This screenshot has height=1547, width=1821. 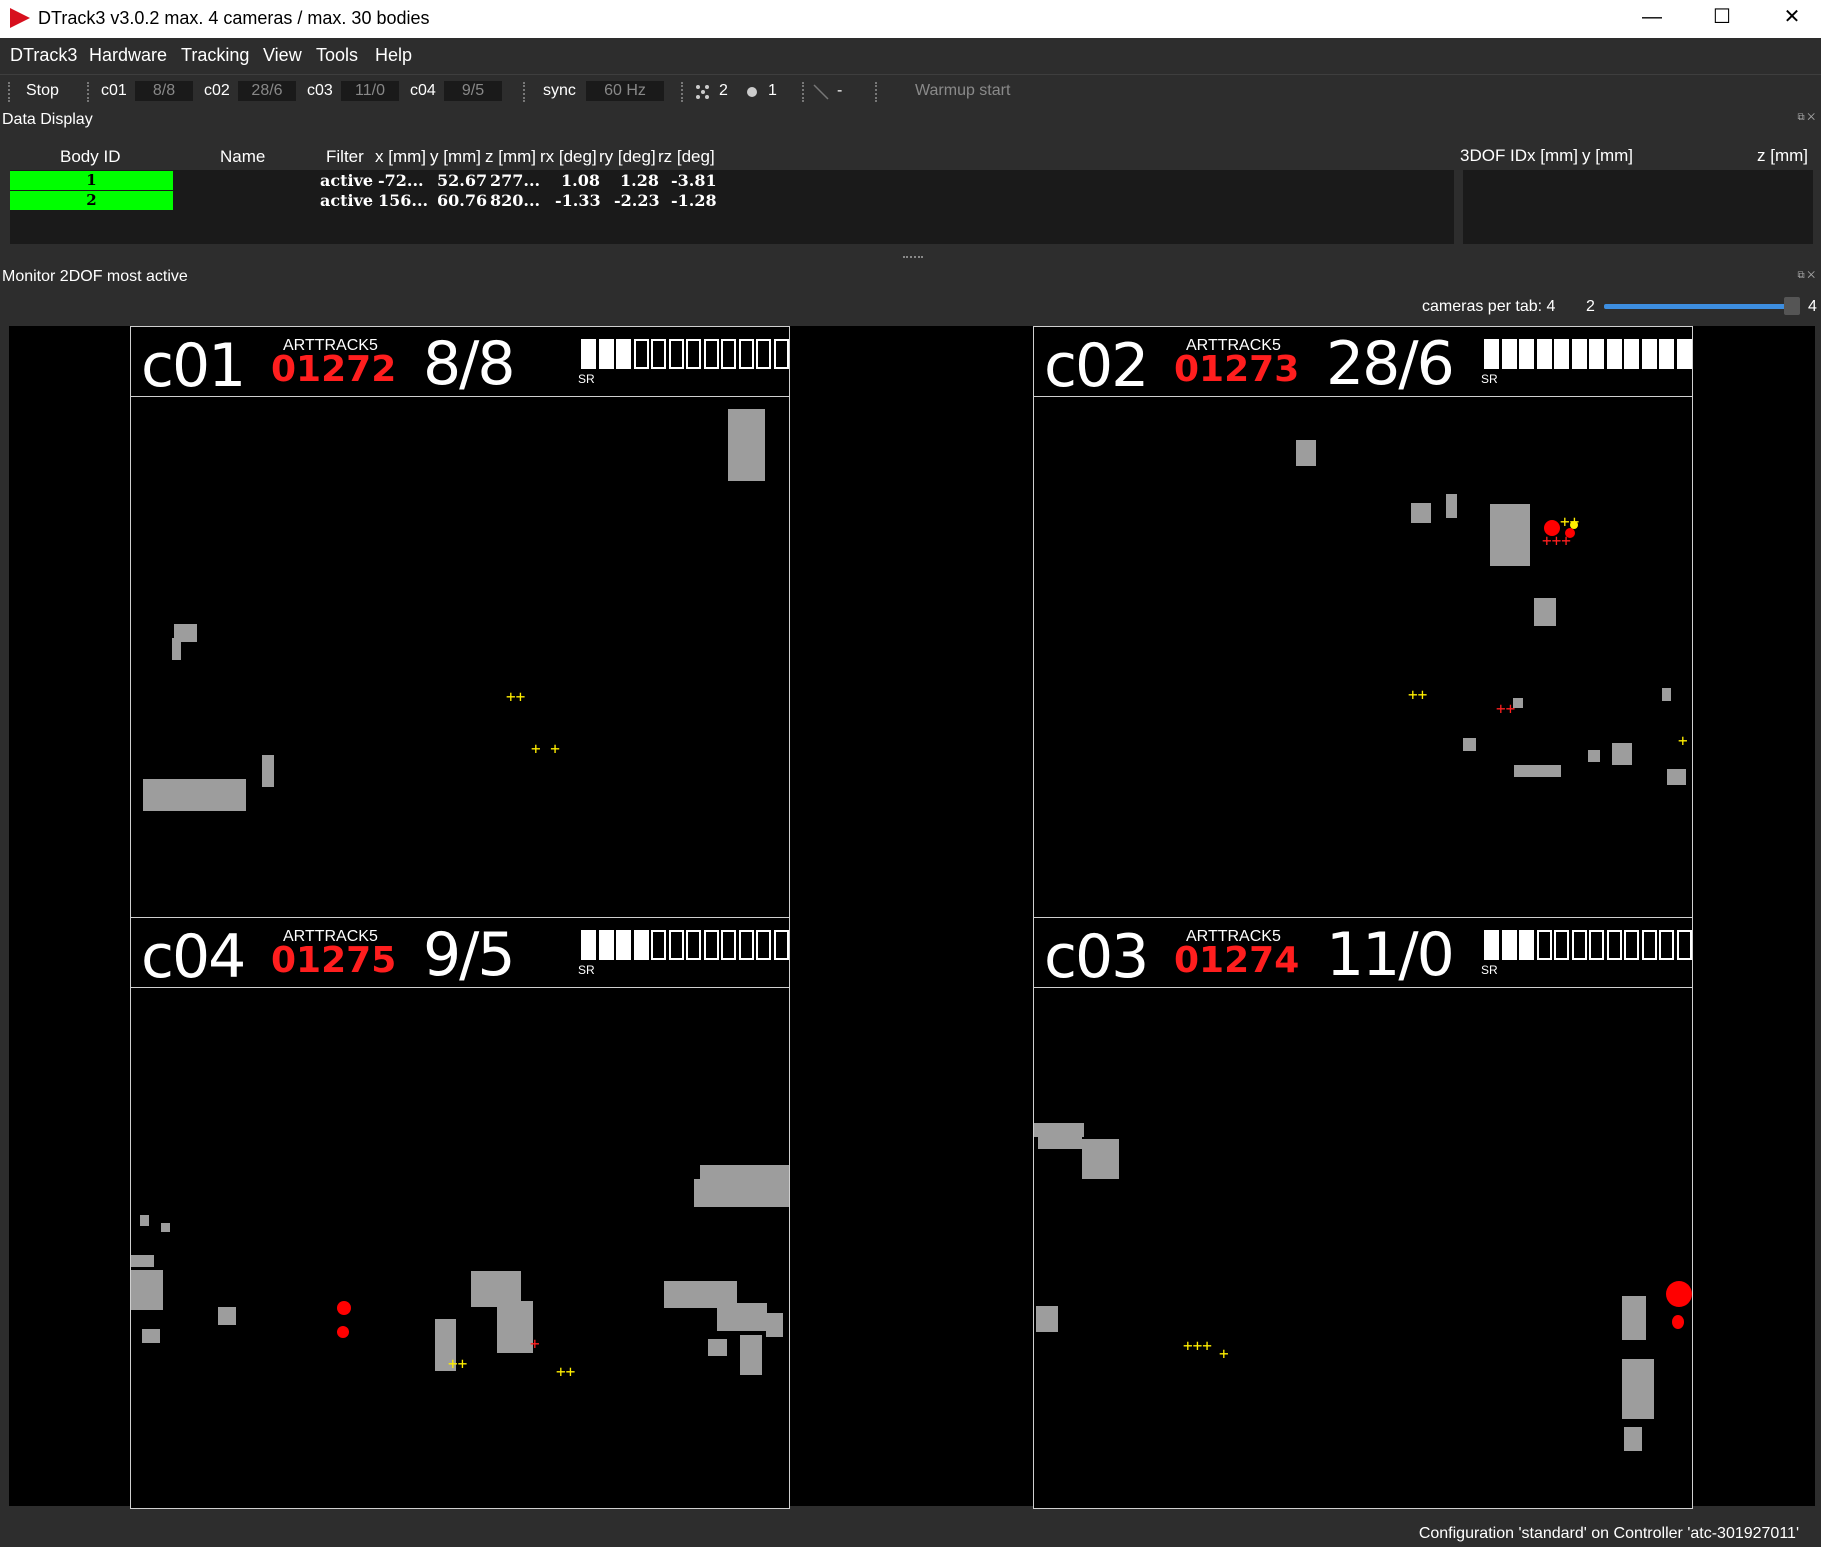 What do you see at coordinates (913, 257) in the screenshot?
I see `splitter-handle` at bounding box center [913, 257].